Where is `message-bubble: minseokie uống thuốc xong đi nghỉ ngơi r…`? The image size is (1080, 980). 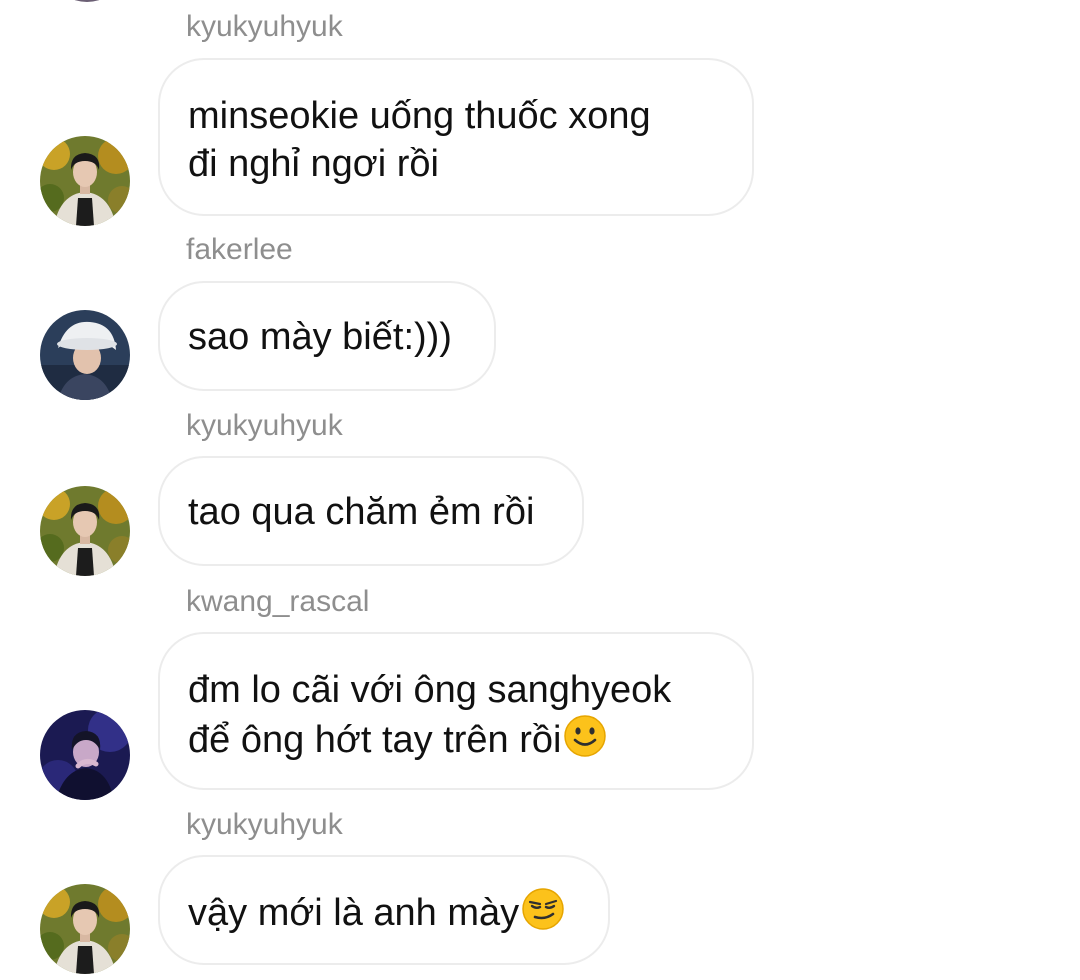
message-bubble: minseokie uống thuốc xong đi nghỉ ngơi r… is located at coordinates (456, 137).